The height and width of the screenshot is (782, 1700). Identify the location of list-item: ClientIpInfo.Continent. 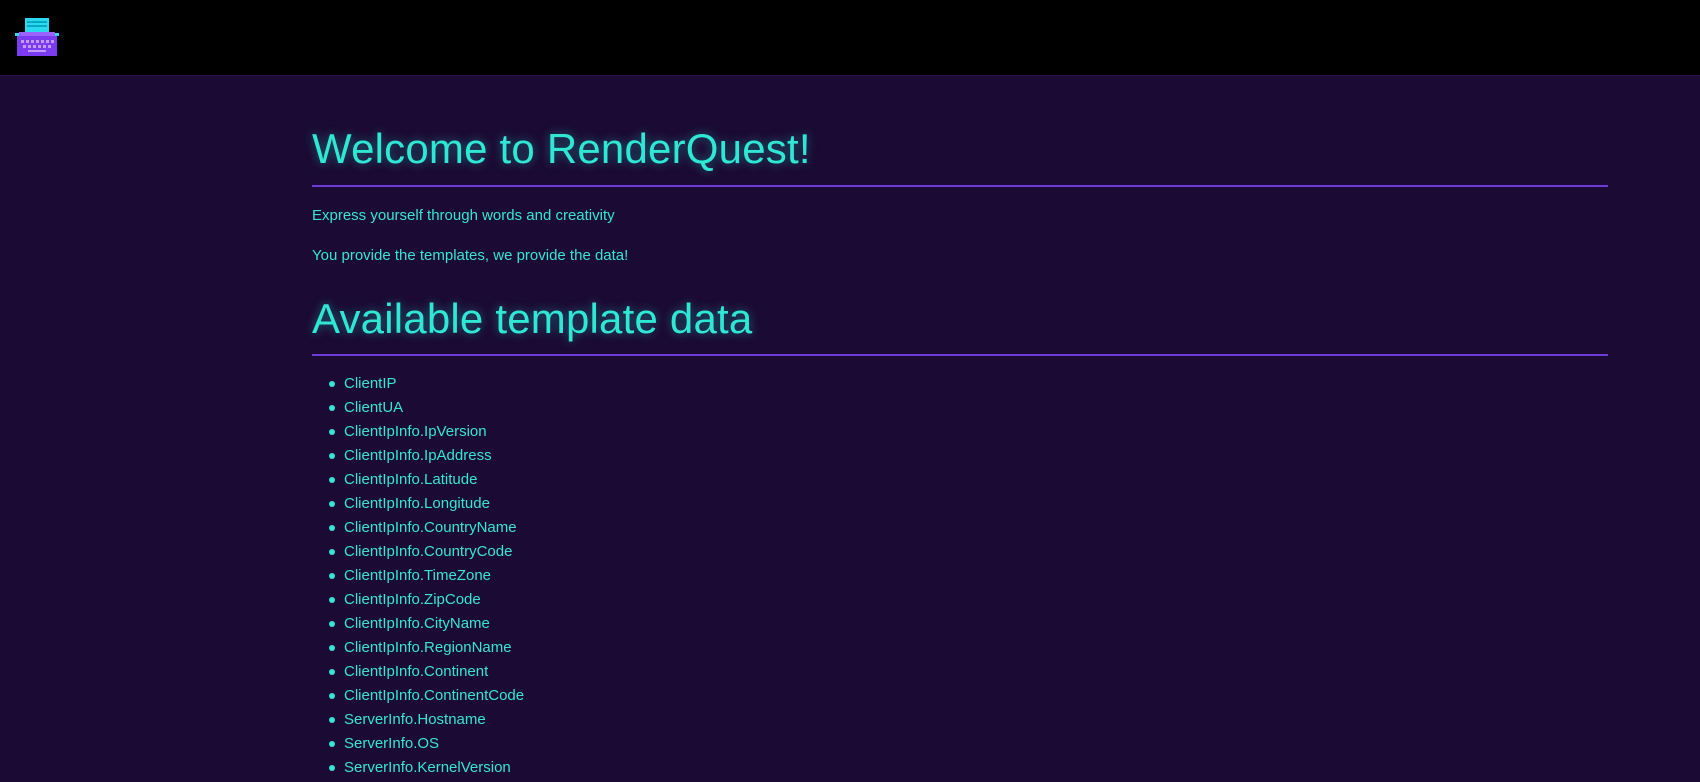
(418, 673).